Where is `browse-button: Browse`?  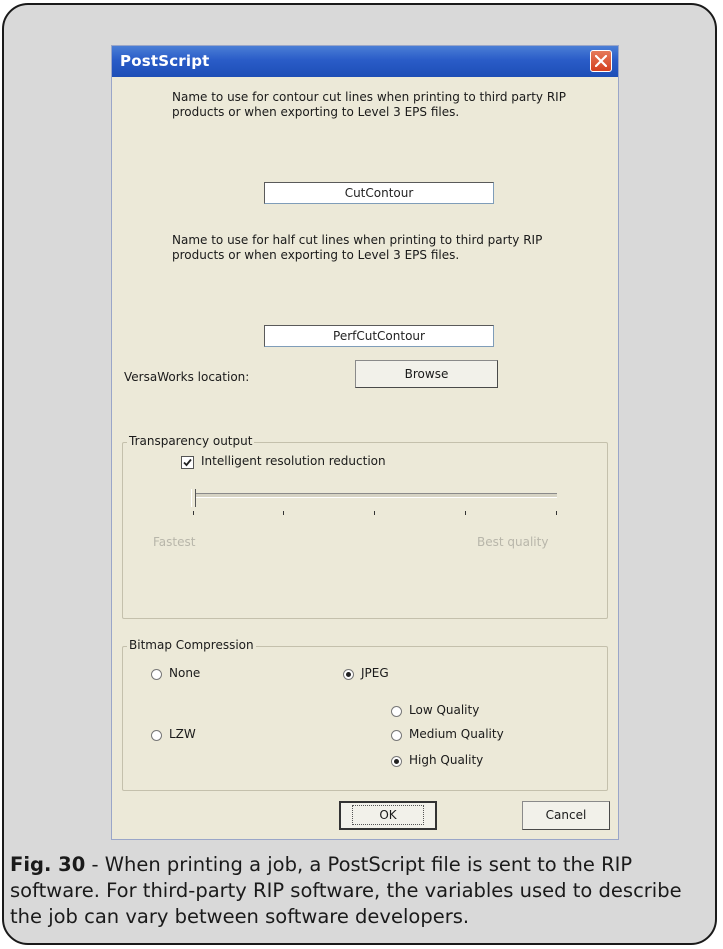
browse-button: Browse is located at coordinates (426, 374).